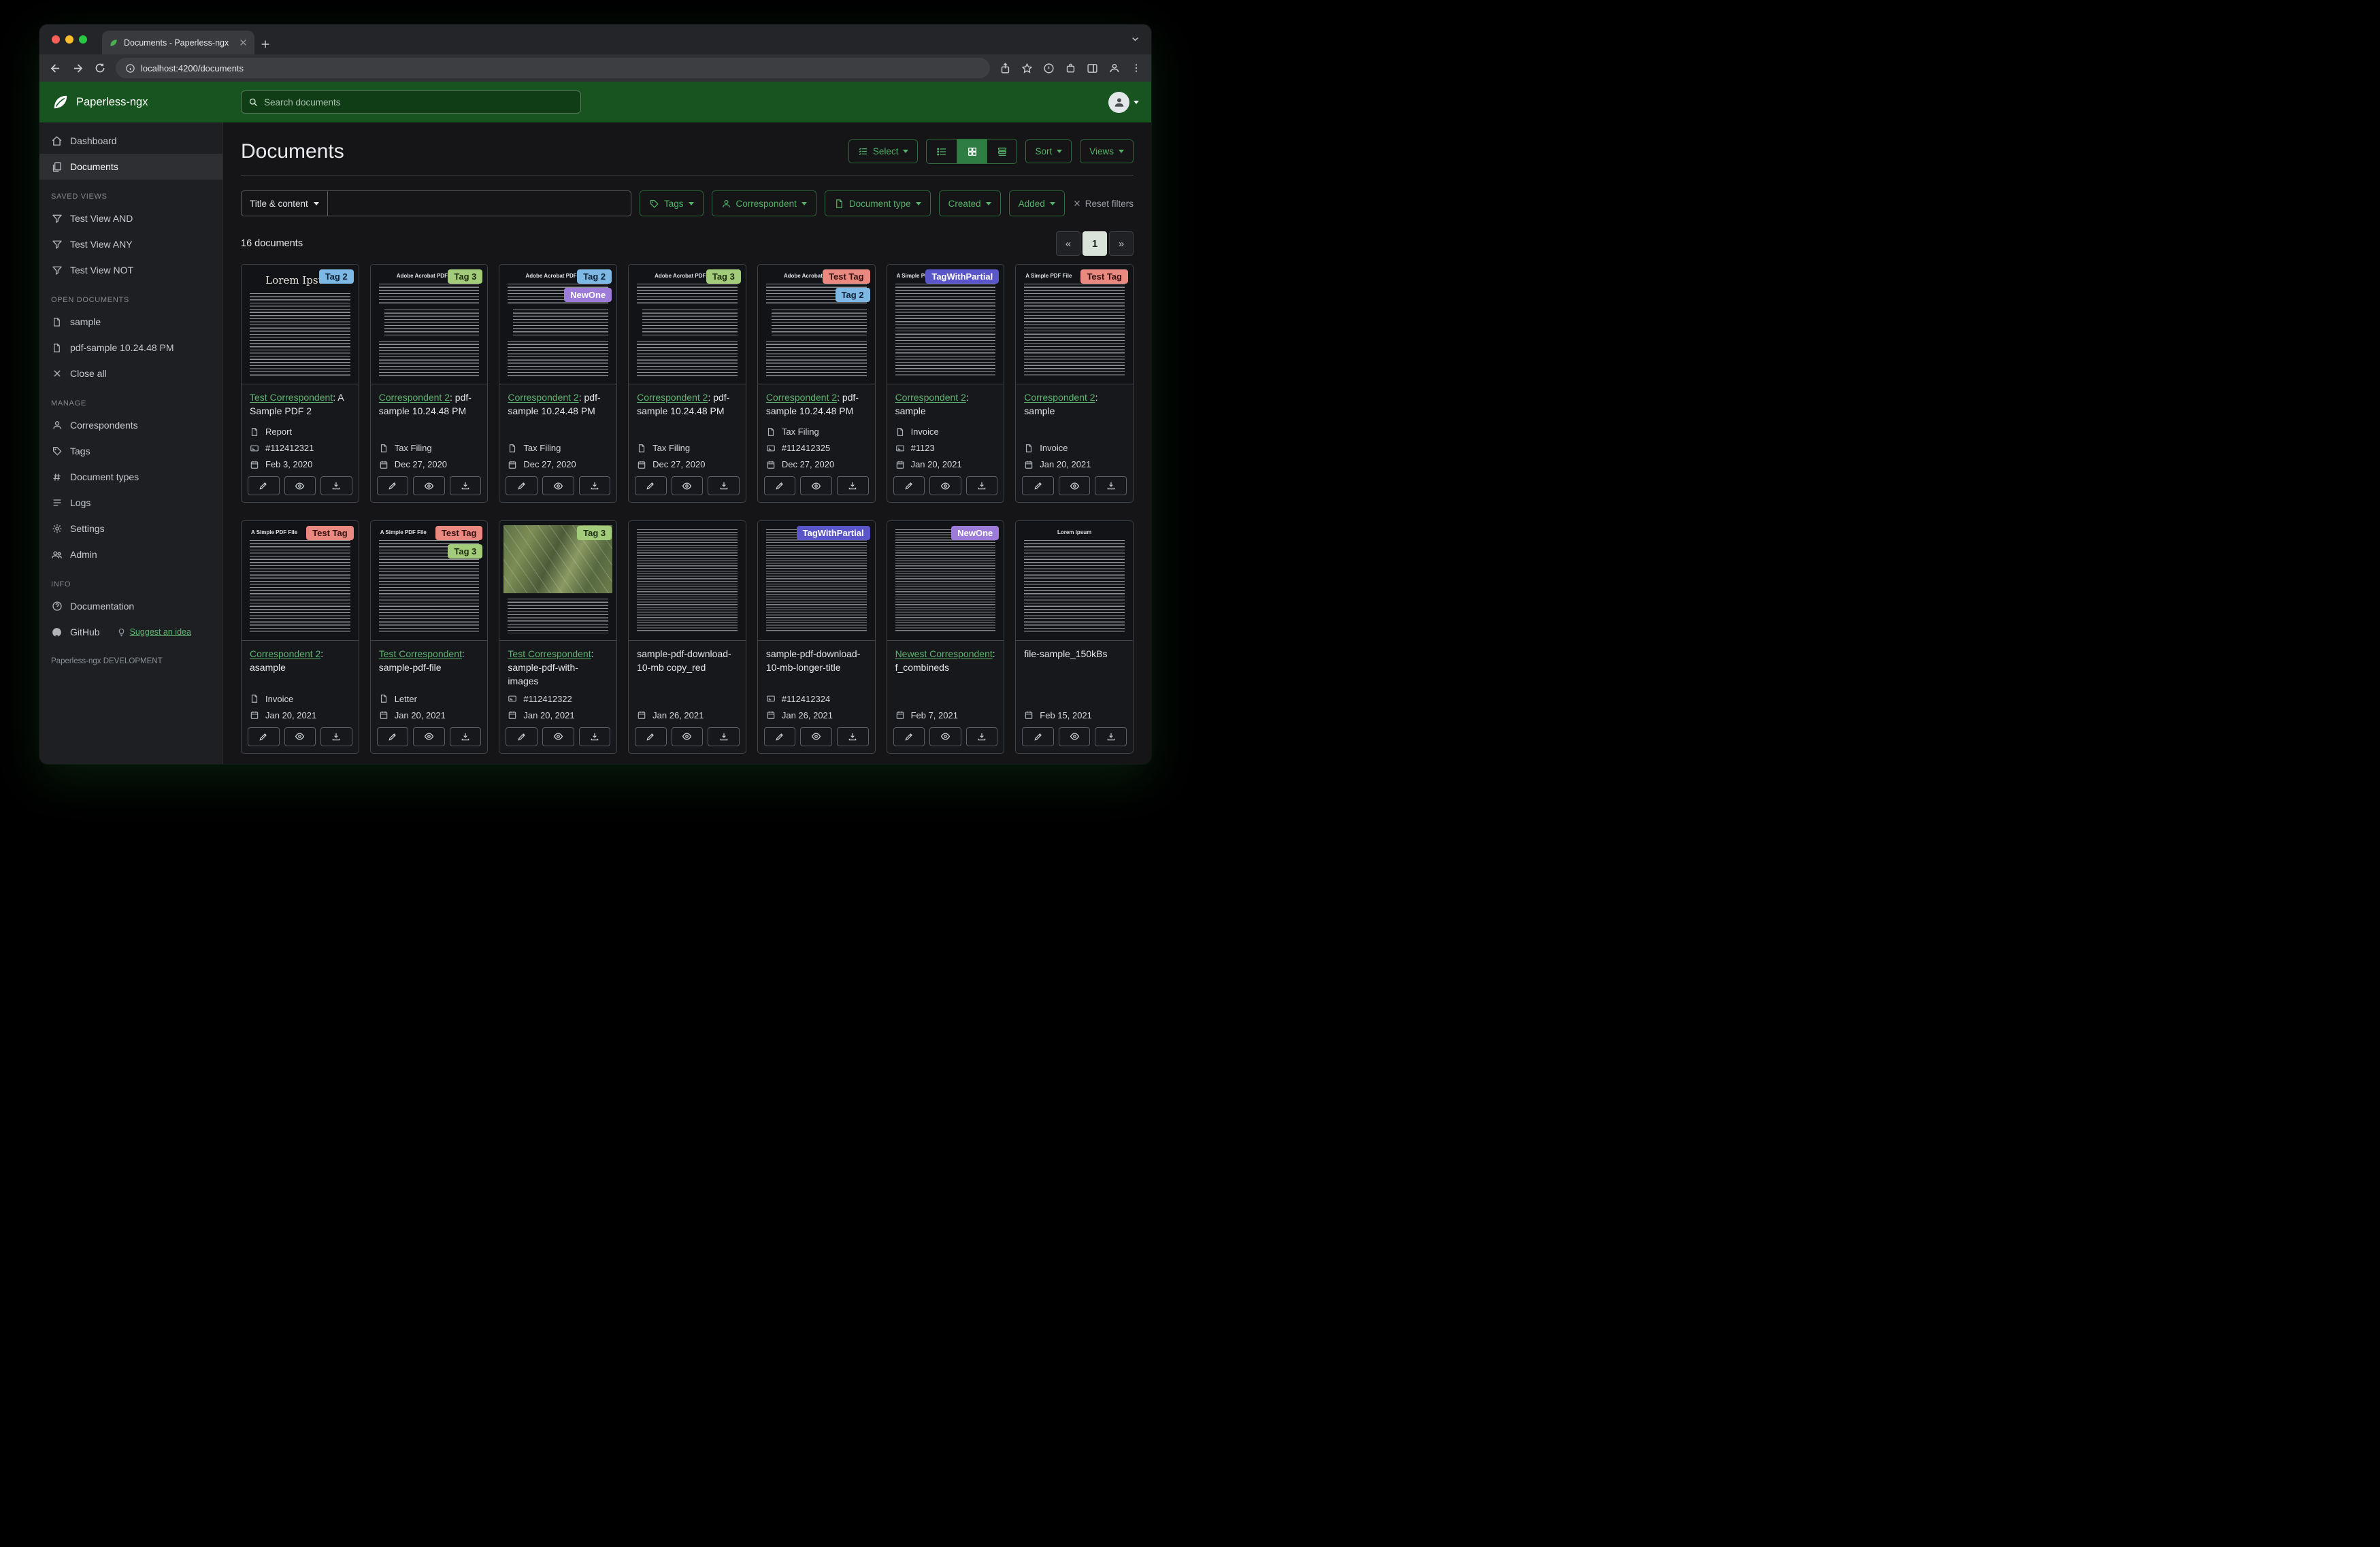  What do you see at coordinates (1121, 244) in the screenshot?
I see `pagination-next-button: »` at bounding box center [1121, 244].